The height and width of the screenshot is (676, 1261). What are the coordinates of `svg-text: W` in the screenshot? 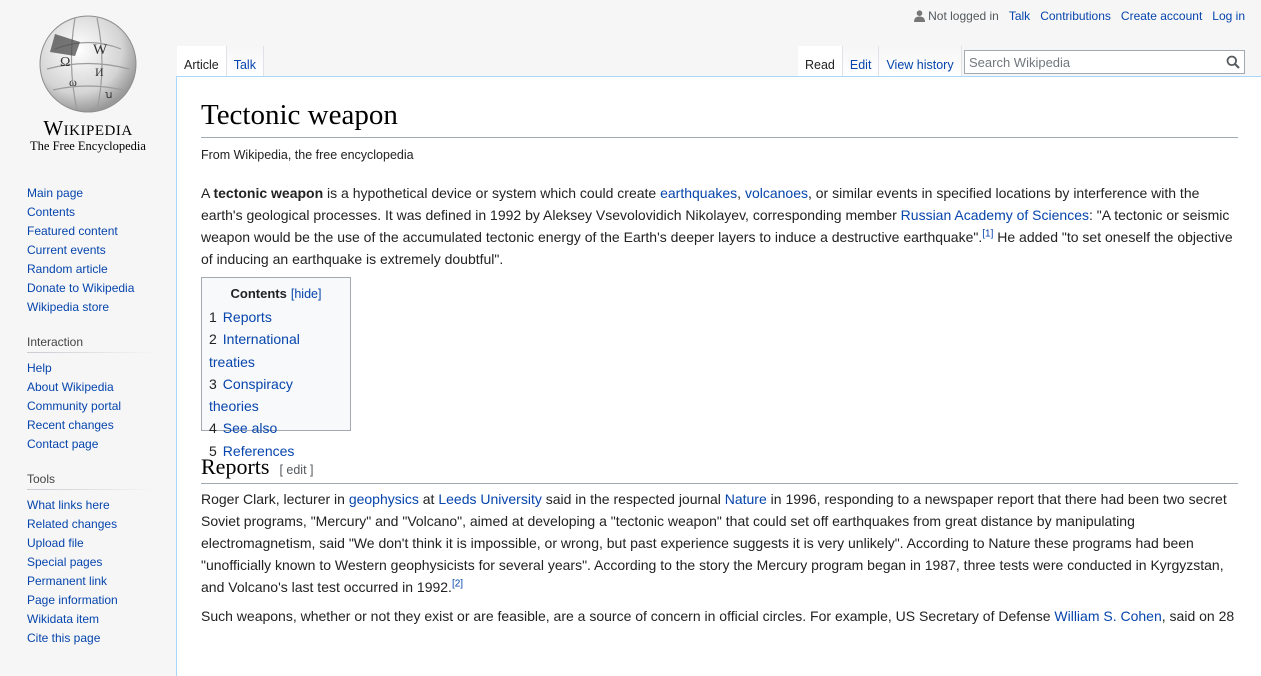 It's located at (100, 50).